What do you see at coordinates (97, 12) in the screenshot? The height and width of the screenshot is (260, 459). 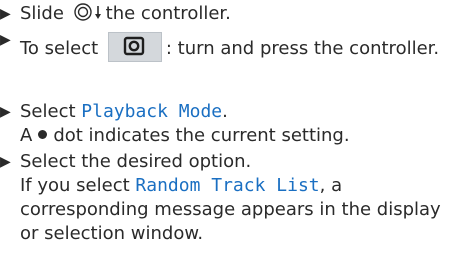 I see `down-arrow-icon` at bounding box center [97, 12].